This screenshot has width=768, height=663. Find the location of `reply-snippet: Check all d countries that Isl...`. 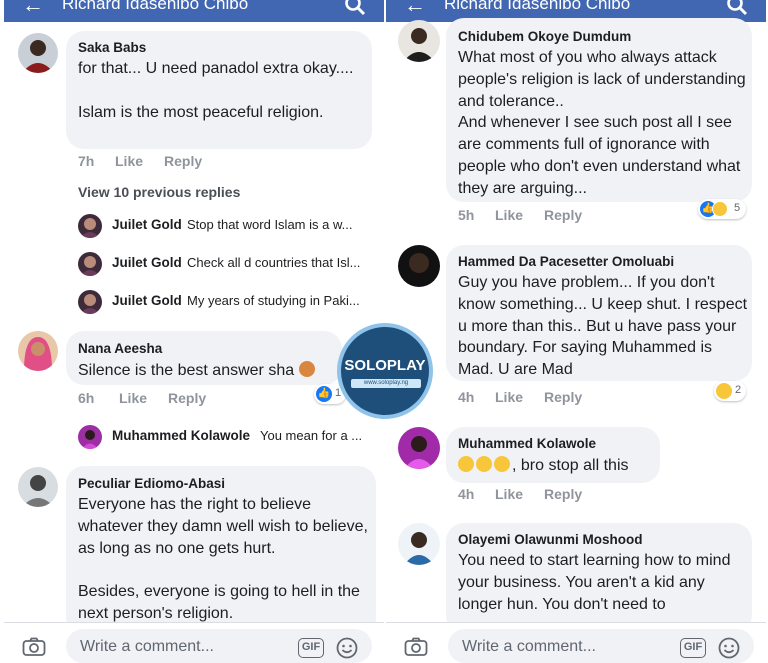

reply-snippet: Check all d countries that Isl... is located at coordinates (274, 262).